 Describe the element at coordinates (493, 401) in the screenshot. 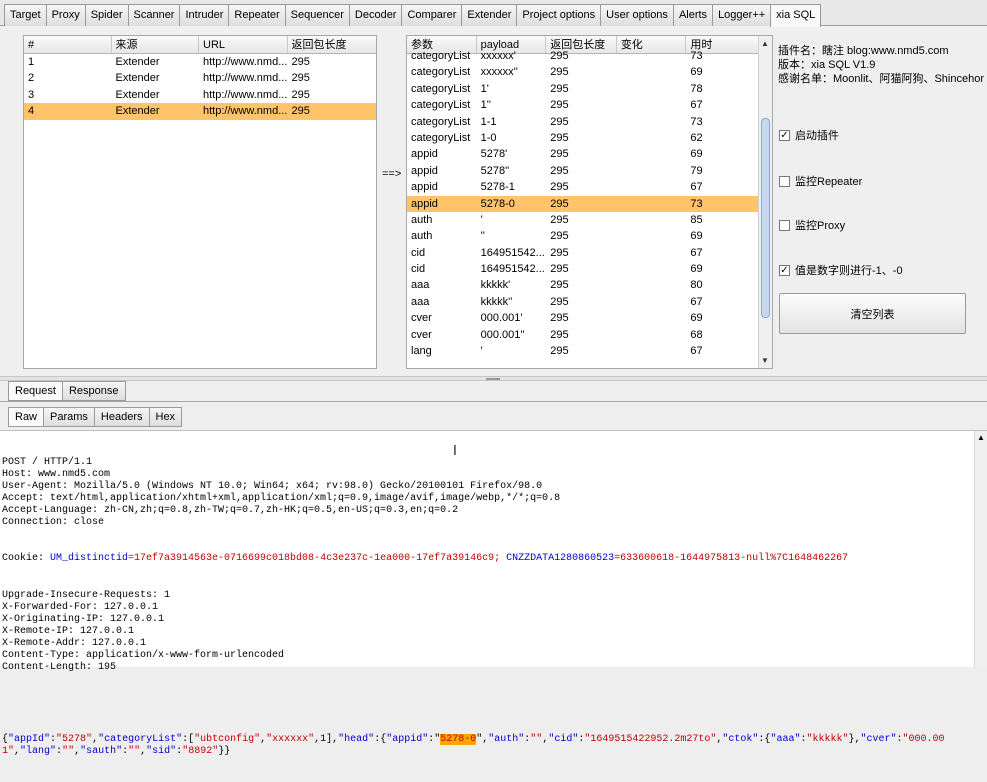

I see `tab-divider` at that location.